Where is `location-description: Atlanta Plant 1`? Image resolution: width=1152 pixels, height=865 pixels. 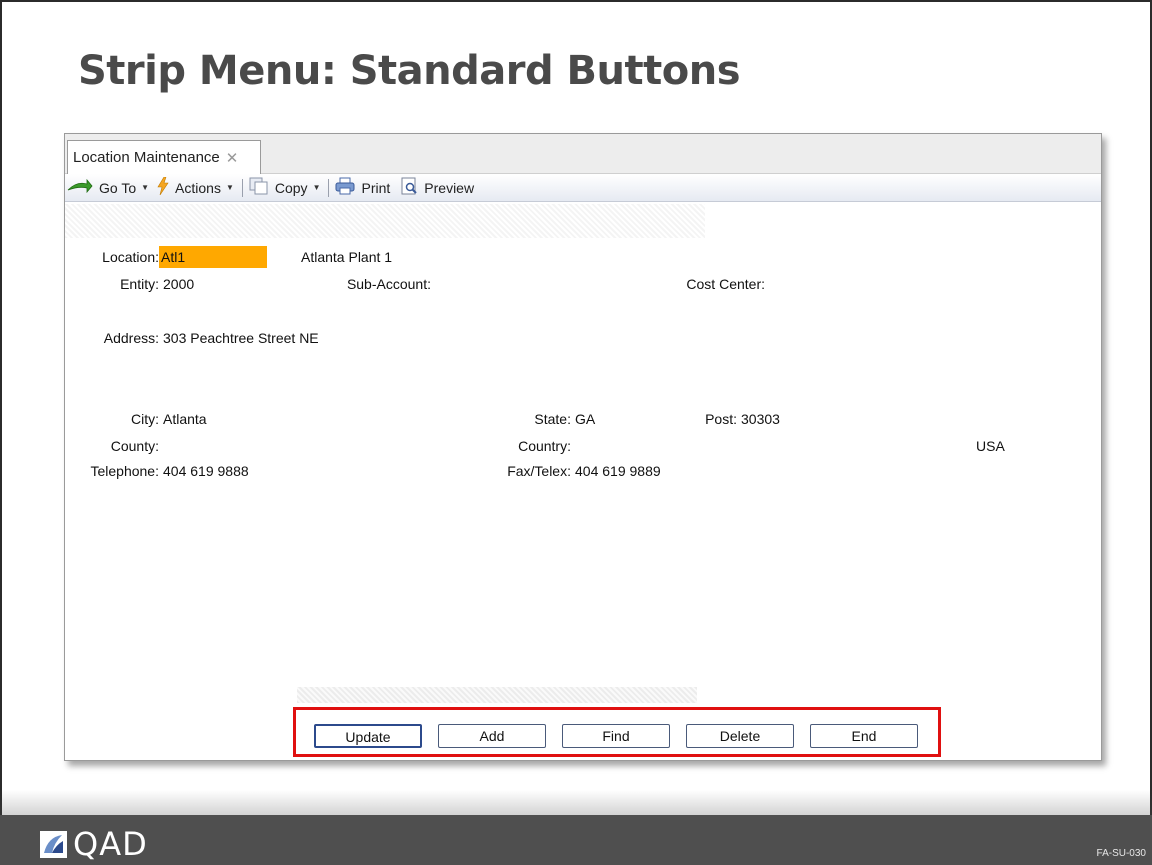 location-description: Atlanta Plant 1 is located at coordinates (347, 257).